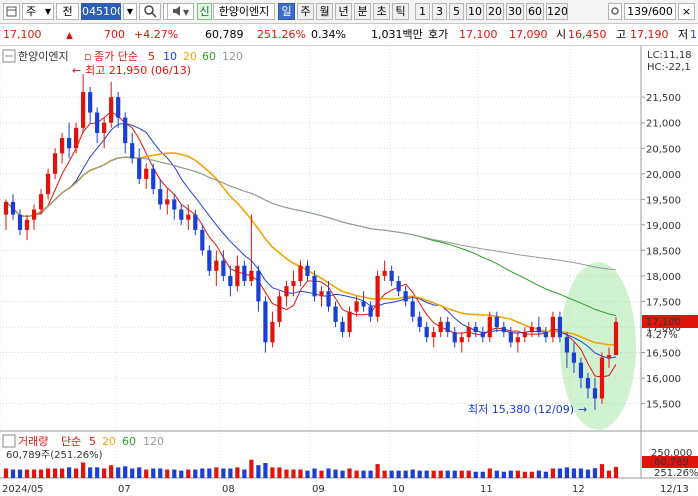 This screenshot has height=496, width=698. I want to click on tab-period-2: 월, so click(324, 11).